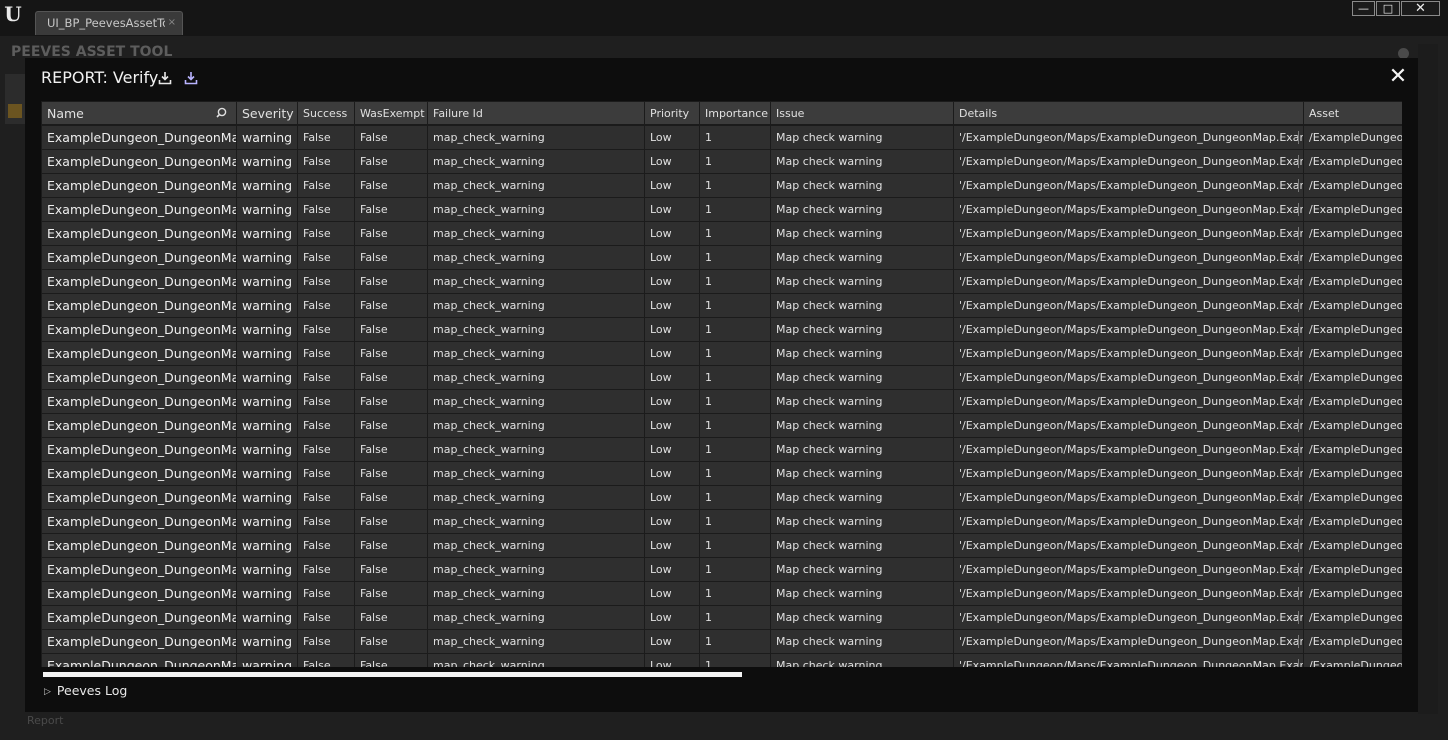  Describe the element at coordinates (1128, 113) in the screenshot. I see `column-header-details: Details` at that location.